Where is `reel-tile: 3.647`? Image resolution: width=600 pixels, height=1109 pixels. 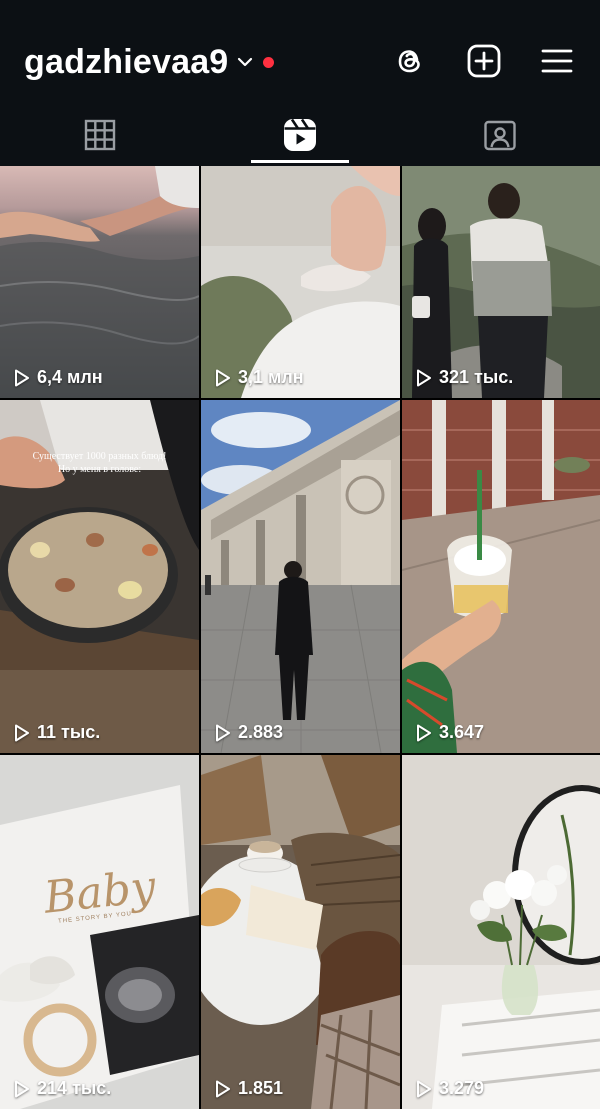 reel-tile: 3.647 is located at coordinates (501, 576).